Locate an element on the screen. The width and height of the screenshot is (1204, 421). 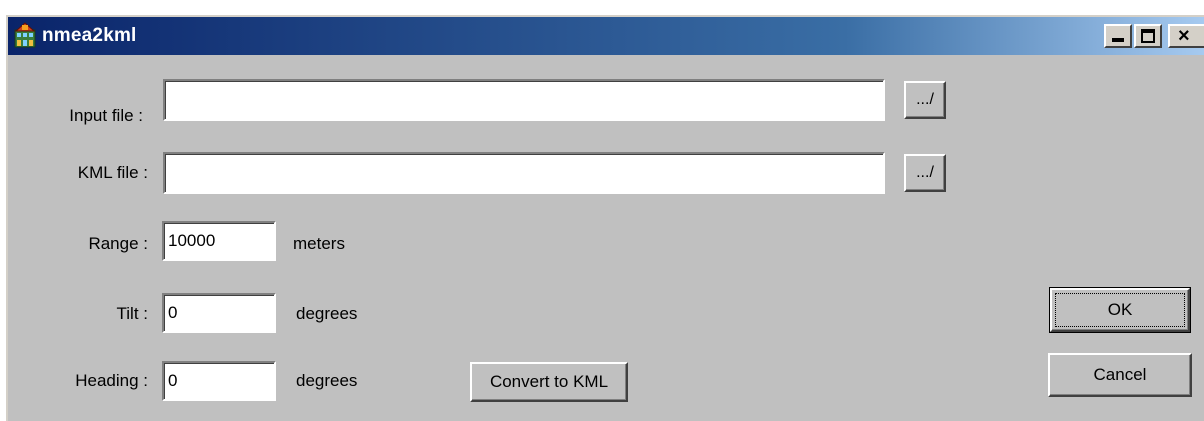
input-file-browse-button: .../ is located at coordinates (925, 100).